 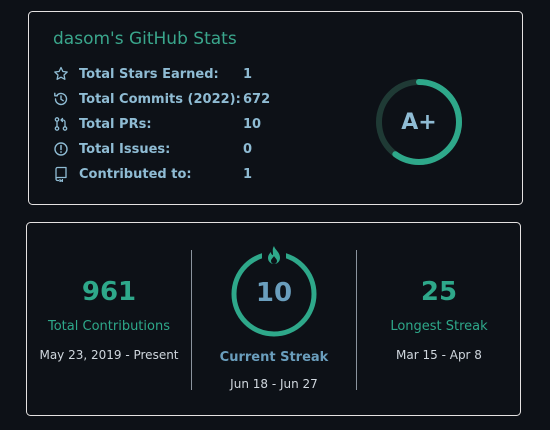 What do you see at coordinates (439, 355) in the screenshot?
I see `longest-streak-range: Mar 15 - Apr 8` at bounding box center [439, 355].